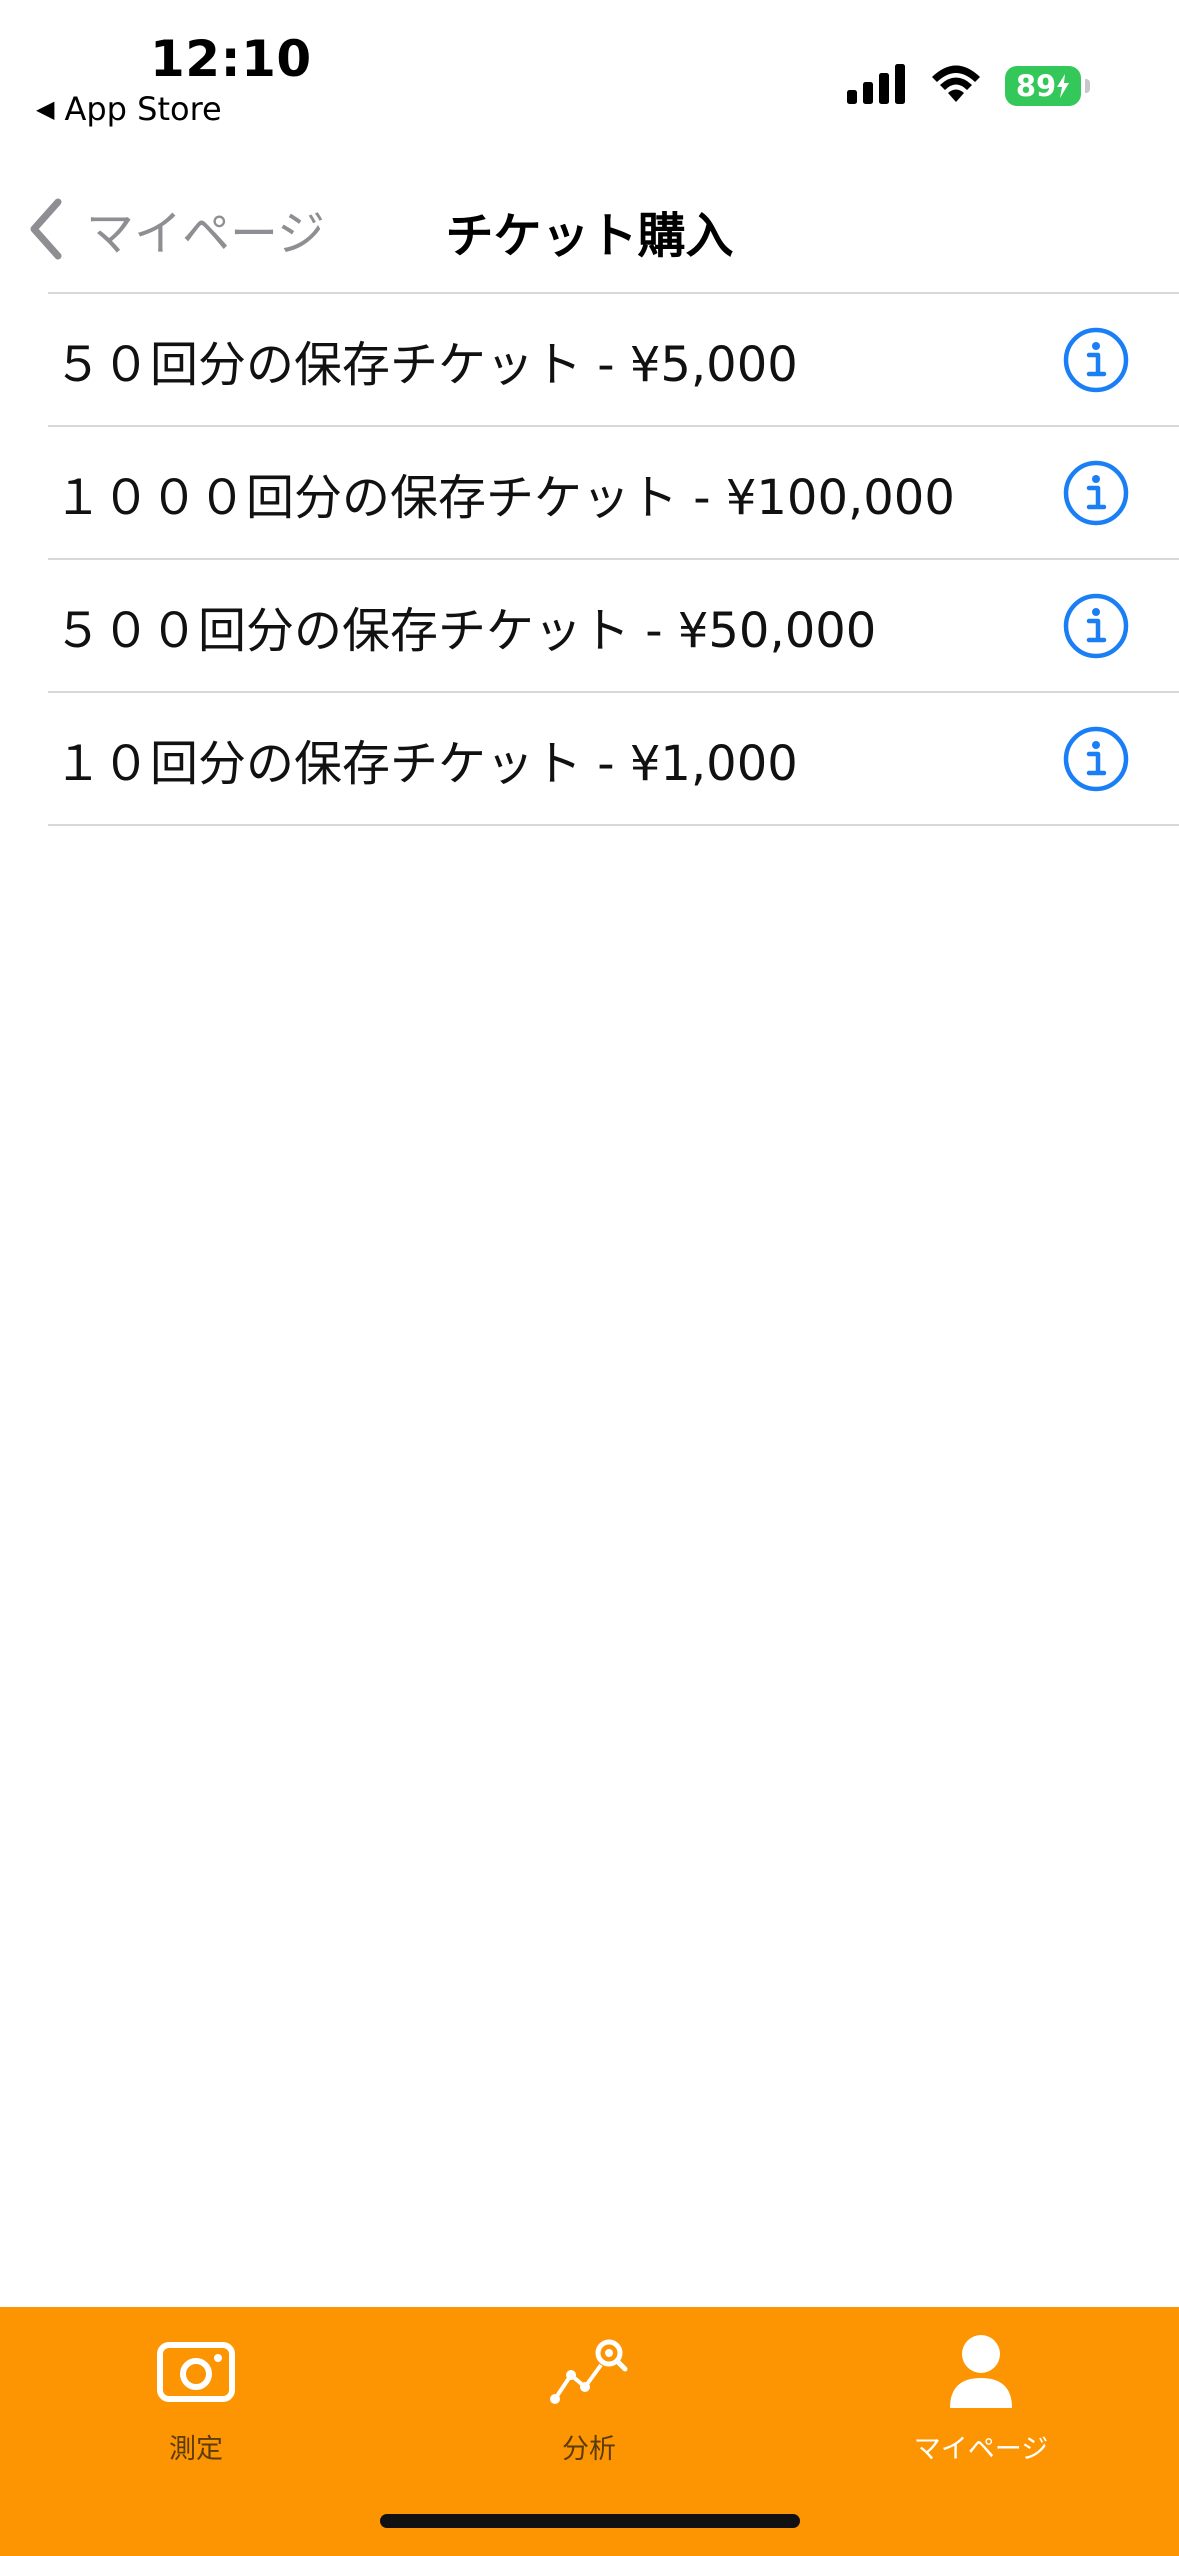 The height and width of the screenshot is (2556, 1179). I want to click on status-icons: 89, so click(968, 86).